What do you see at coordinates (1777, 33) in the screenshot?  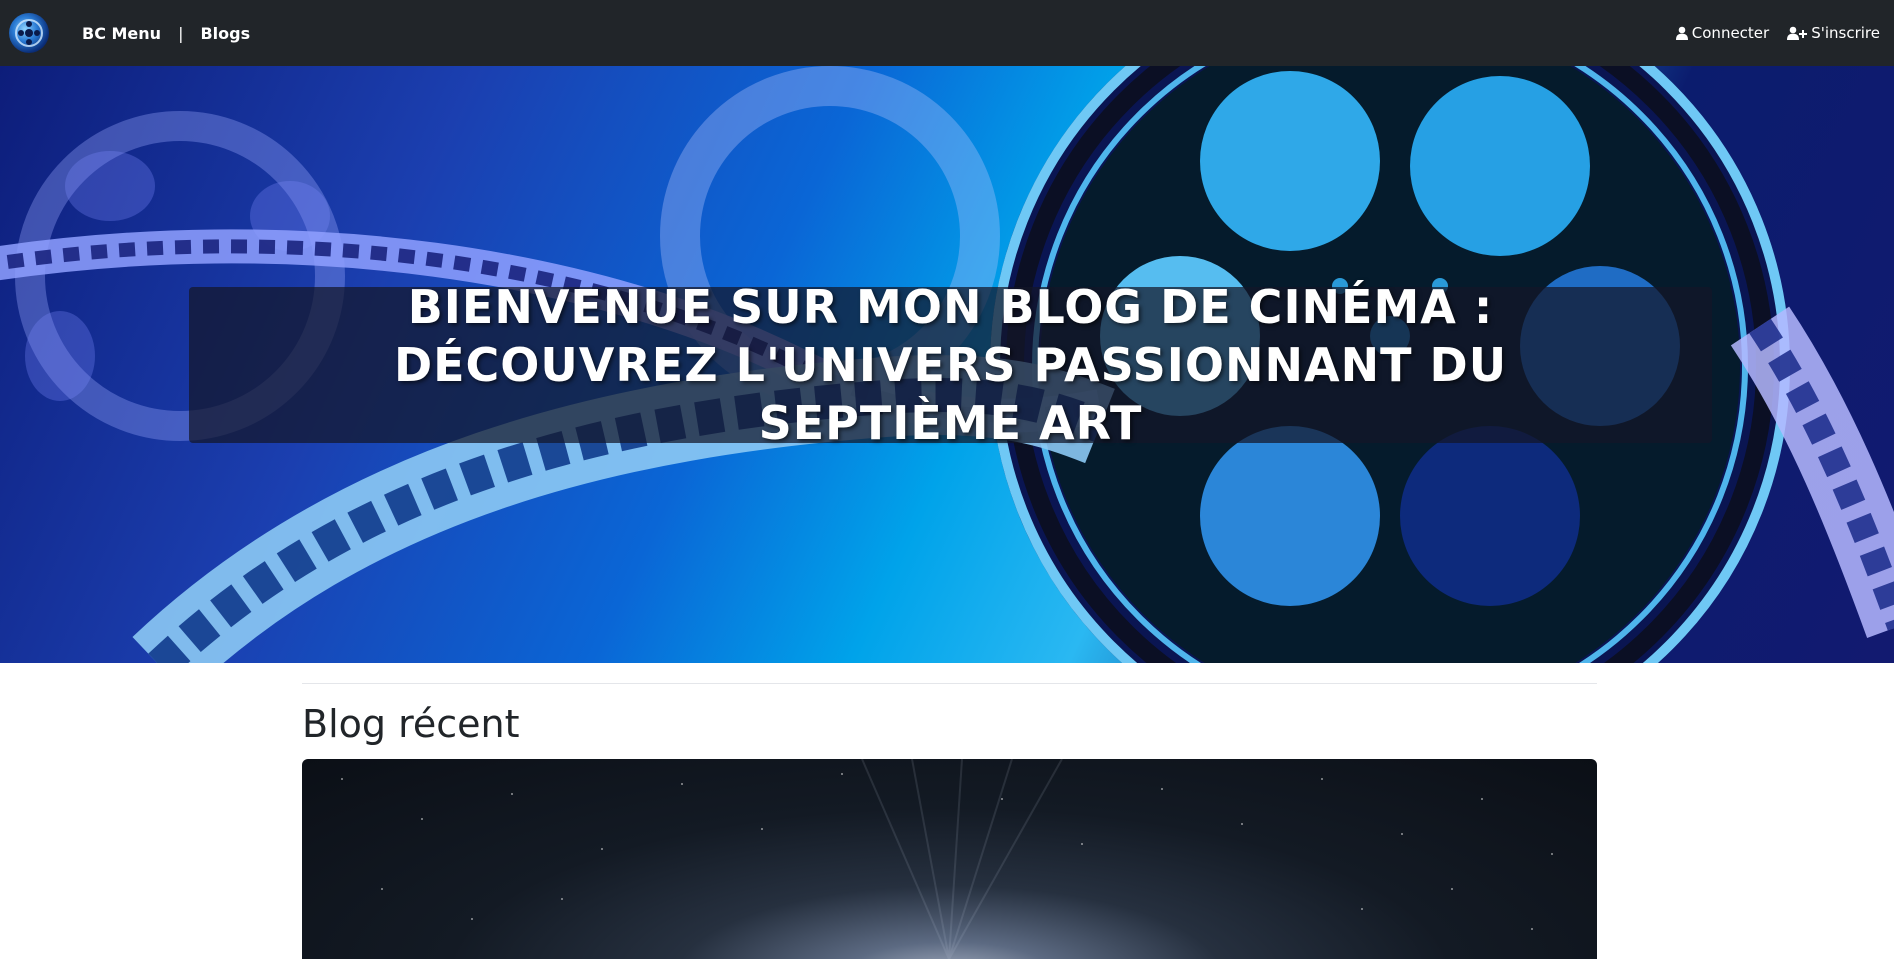 I see `navbar-right: Connecter S'inscrire` at bounding box center [1777, 33].